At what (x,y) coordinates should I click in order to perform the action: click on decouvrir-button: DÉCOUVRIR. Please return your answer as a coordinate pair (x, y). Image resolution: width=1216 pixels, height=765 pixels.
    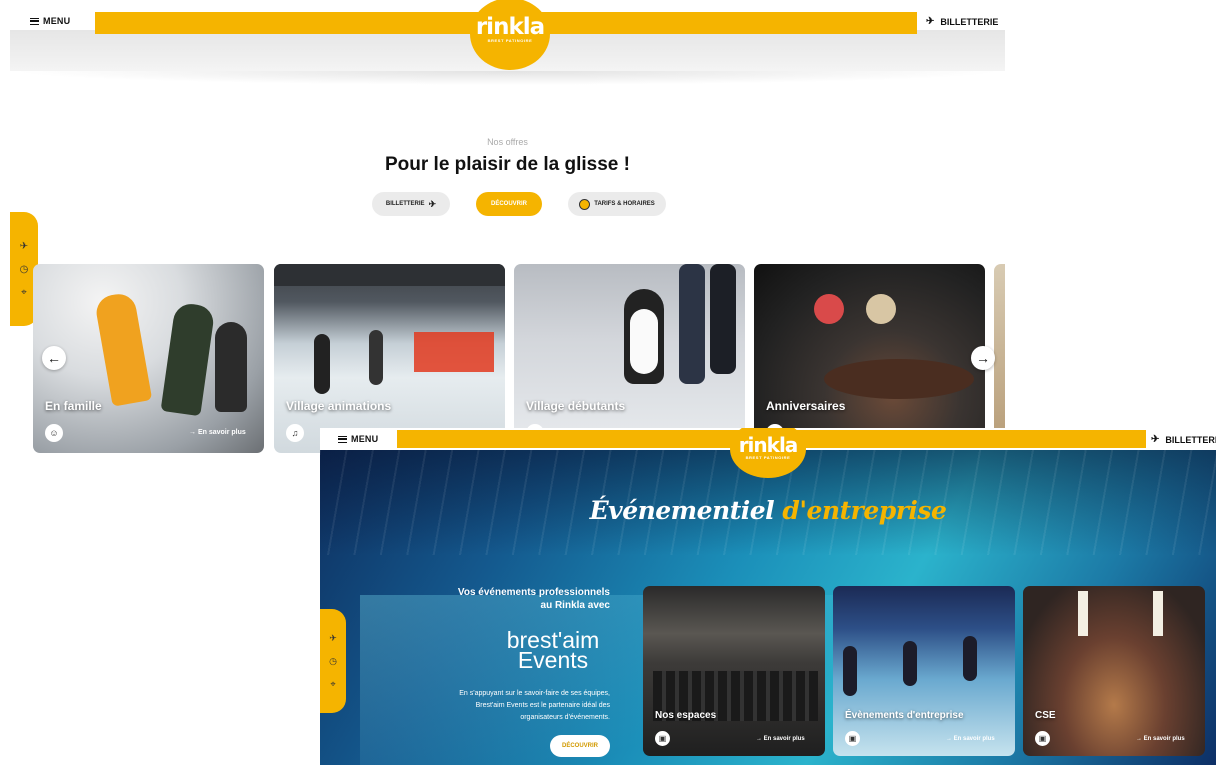
    Looking at the image, I should click on (580, 746).